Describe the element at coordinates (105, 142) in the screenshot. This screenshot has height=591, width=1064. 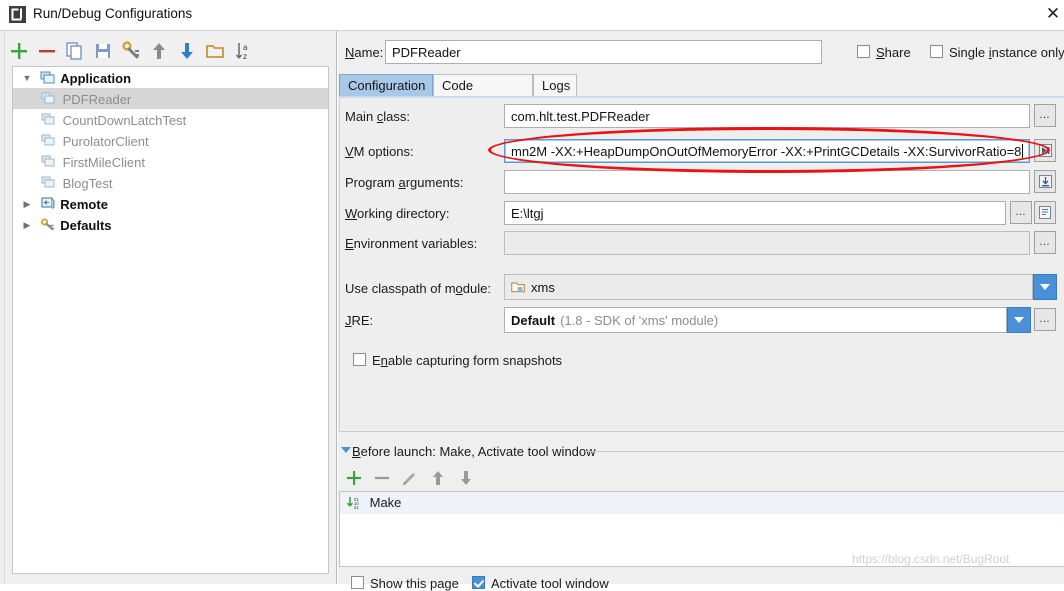
I see `tree-node-label: PurolatorClient` at that location.